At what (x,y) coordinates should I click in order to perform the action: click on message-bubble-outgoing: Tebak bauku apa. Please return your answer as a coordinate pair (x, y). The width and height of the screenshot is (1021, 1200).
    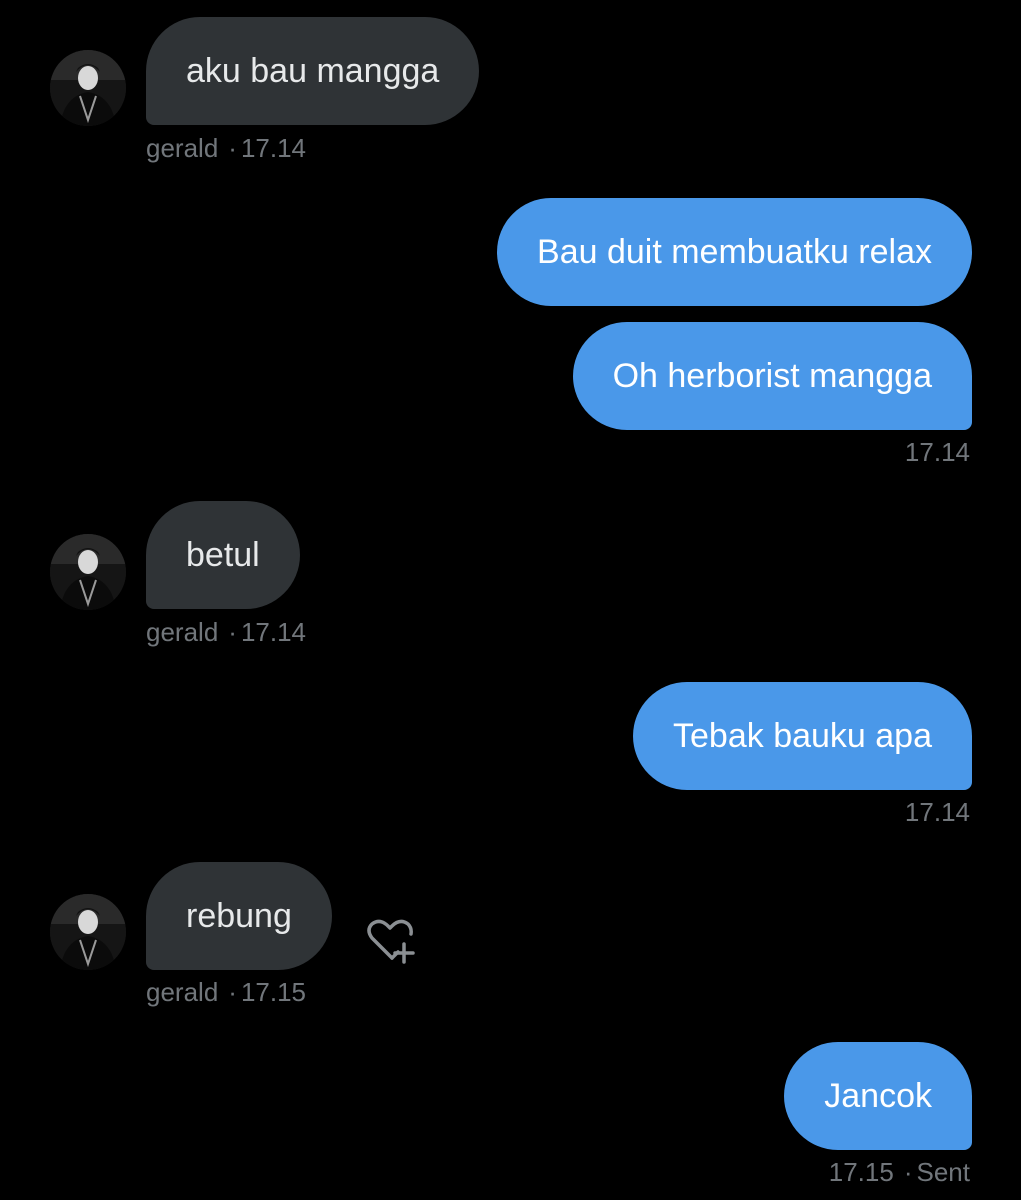
    Looking at the image, I should click on (802, 736).